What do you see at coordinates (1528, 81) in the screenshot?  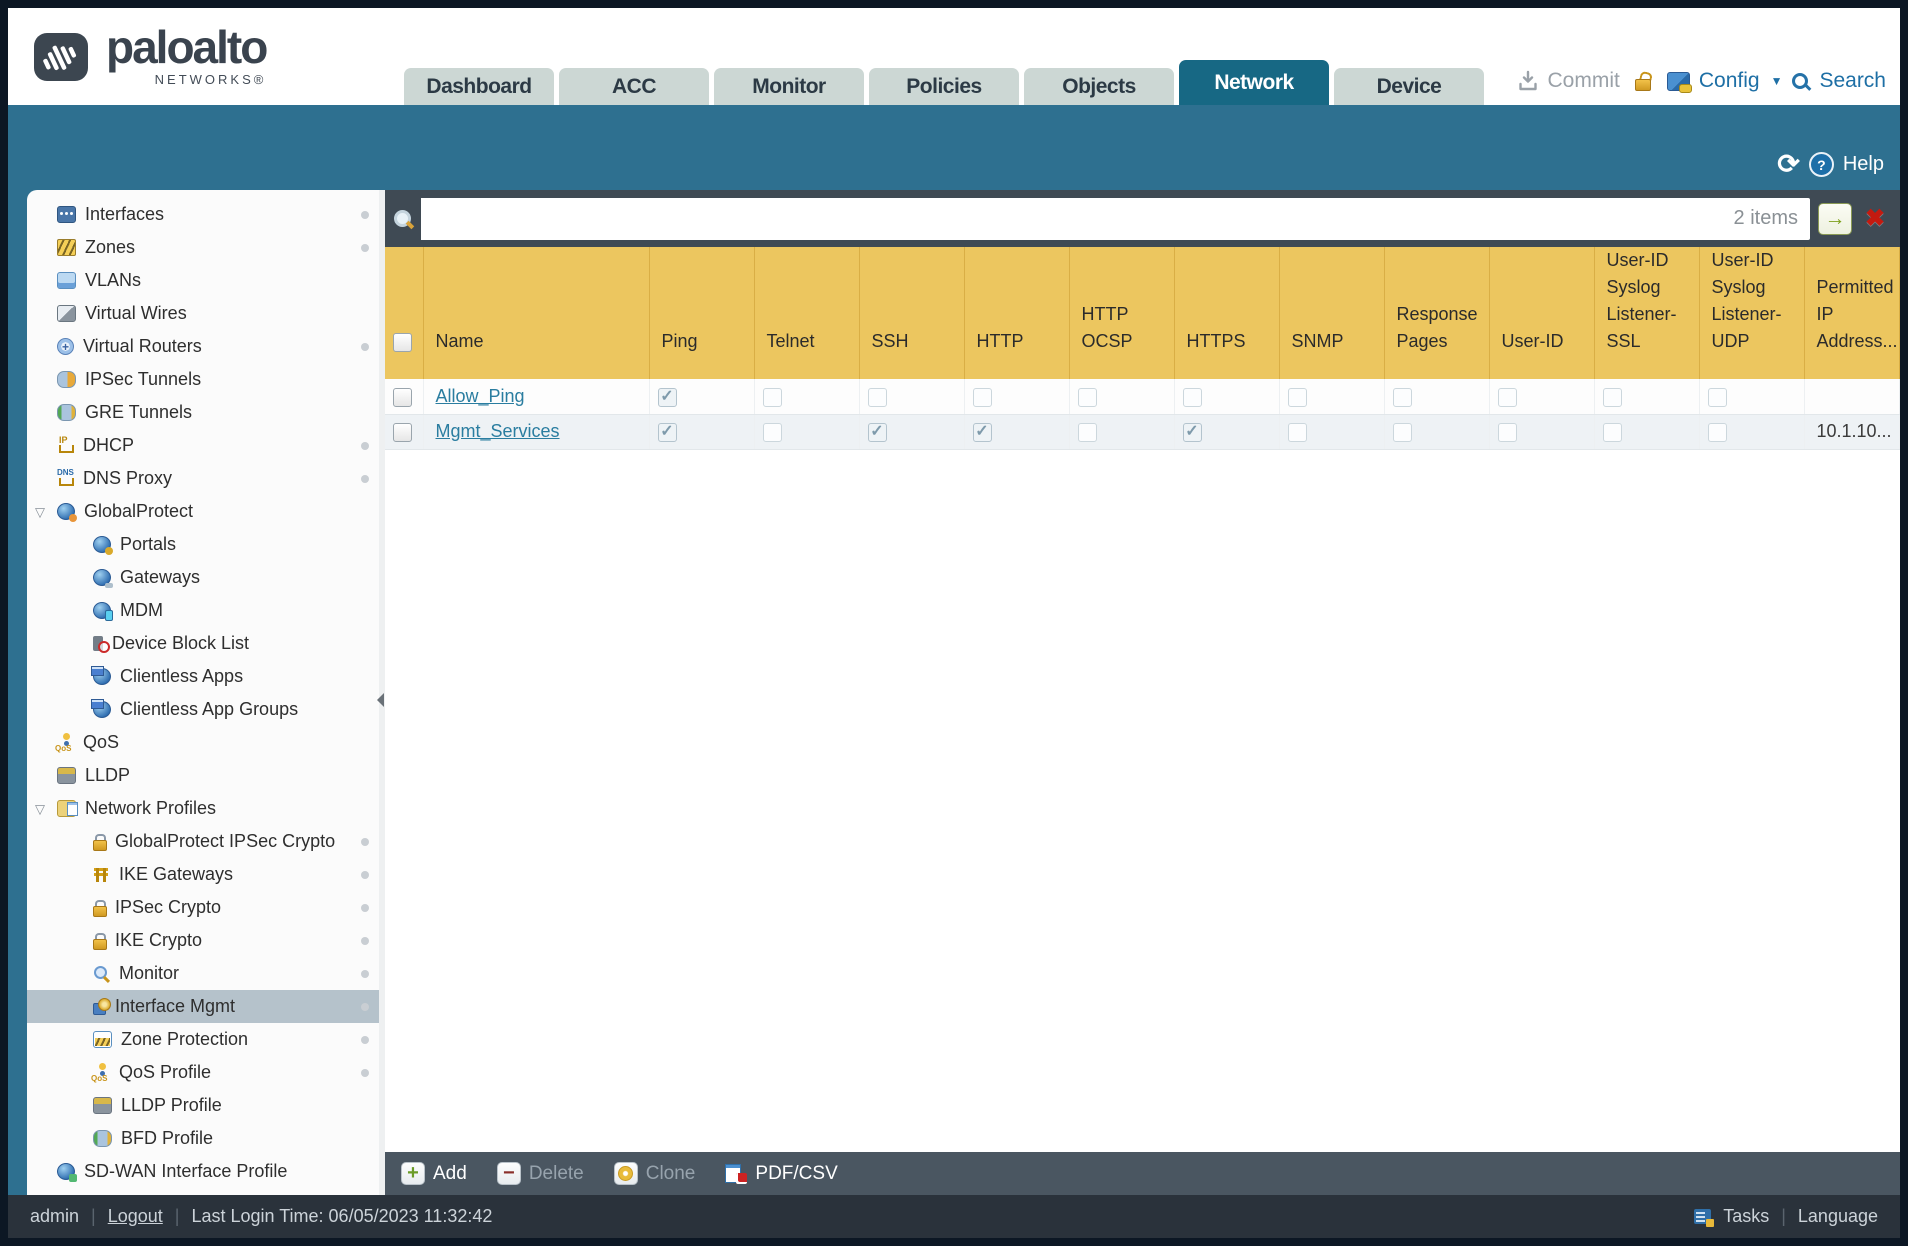 I see `commit-icon` at bounding box center [1528, 81].